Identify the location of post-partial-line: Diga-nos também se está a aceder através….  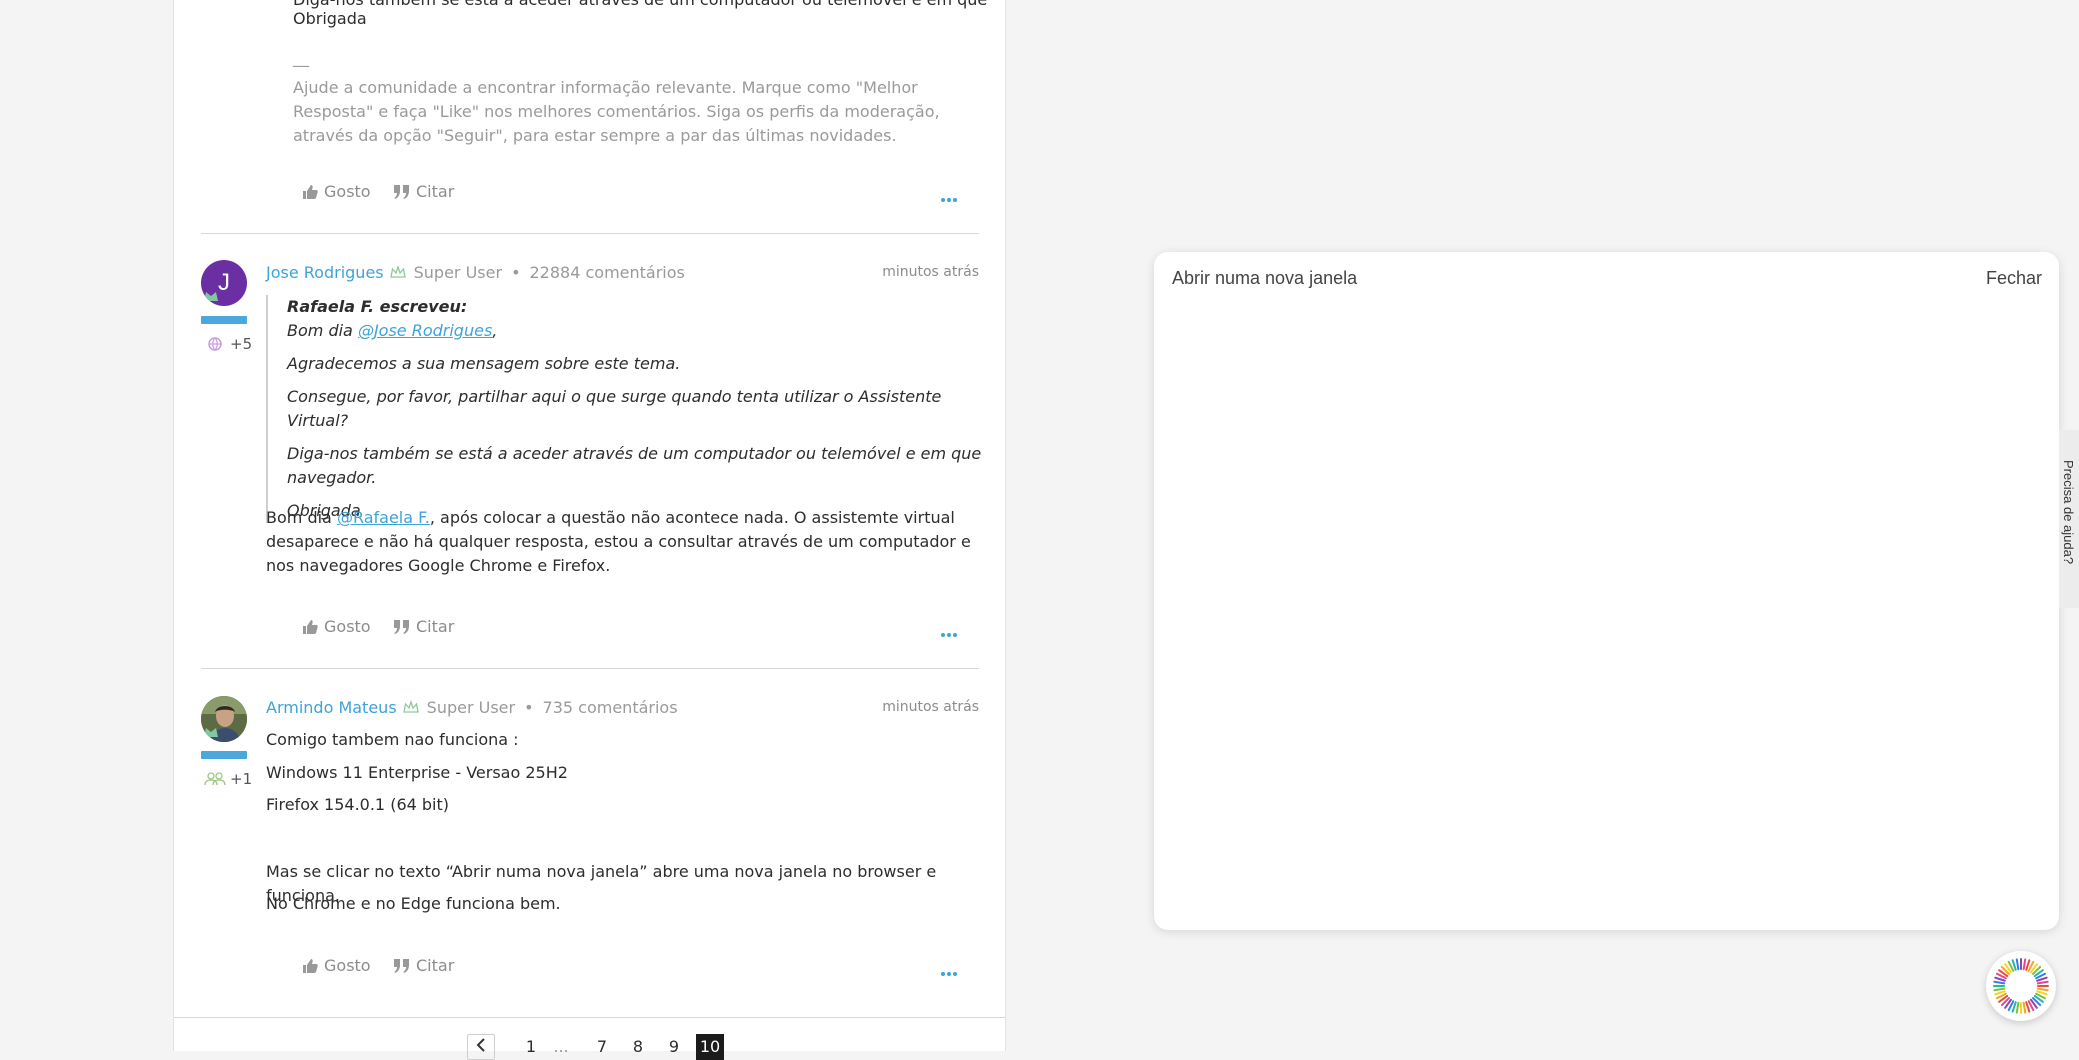
(643, 6).